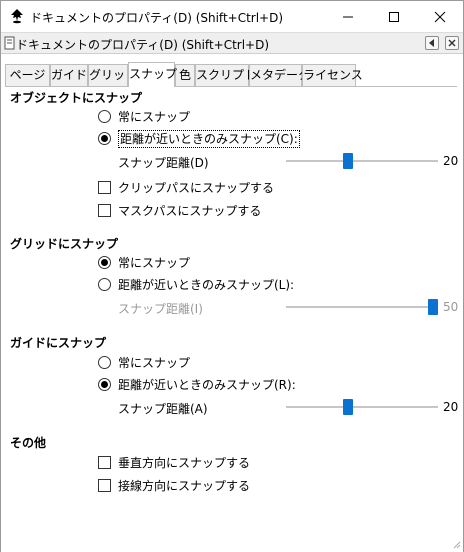  I want to click on guide-snap-distance-label: スナップ距離(A), so click(163, 409).